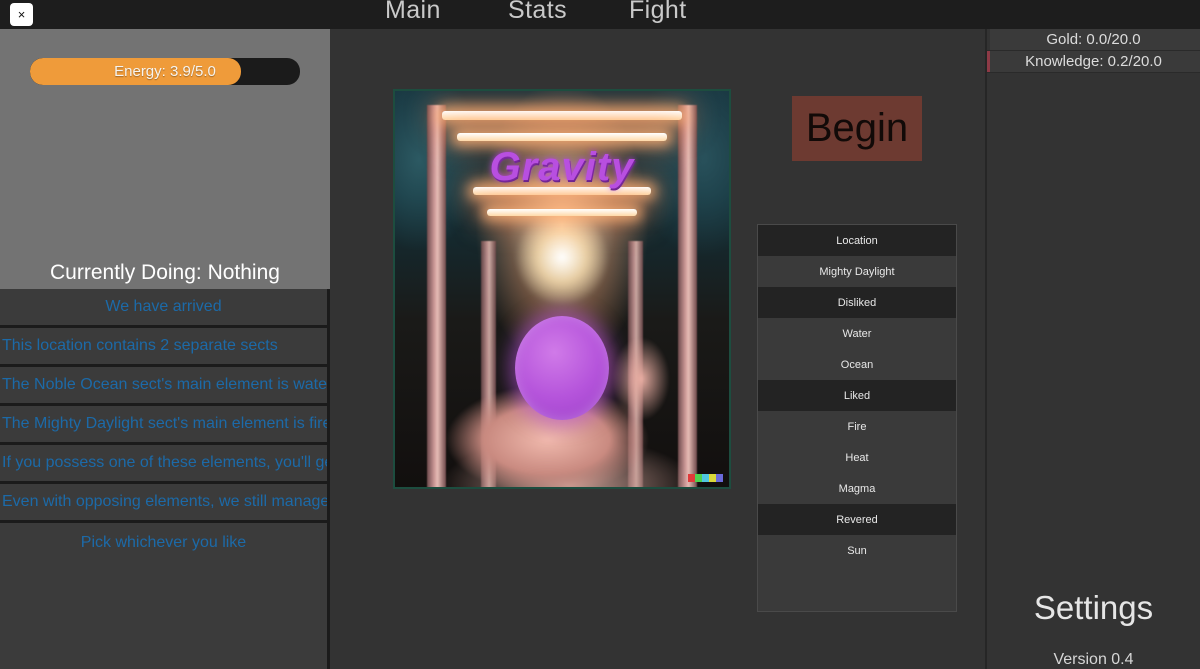 This screenshot has height=669, width=1200. What do you see at coordinates (1093, 608) in the screenshot?
I see `settings-title: Settings` at bounding box center [1093, 608].